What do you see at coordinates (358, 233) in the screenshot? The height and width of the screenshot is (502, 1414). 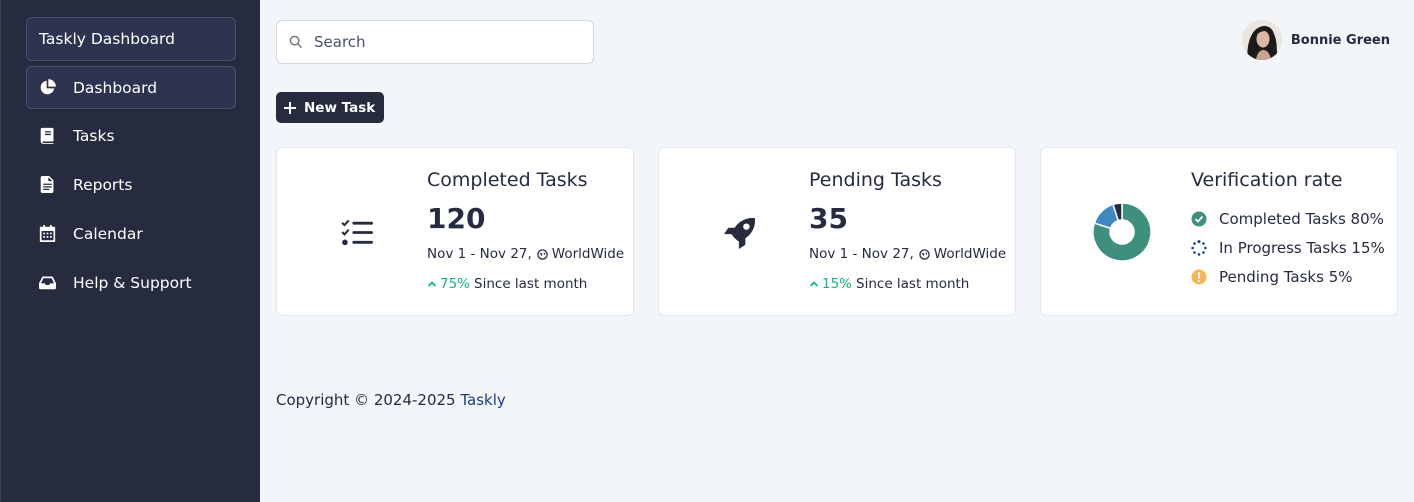 I see `tasks-icon` at bounding box center [358, 233].